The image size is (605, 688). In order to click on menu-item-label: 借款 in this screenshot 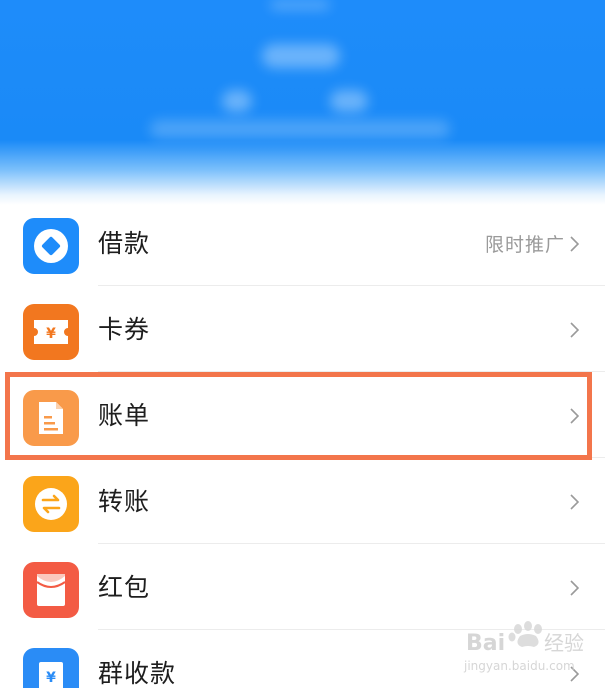, I will do `click(124, 243)`.